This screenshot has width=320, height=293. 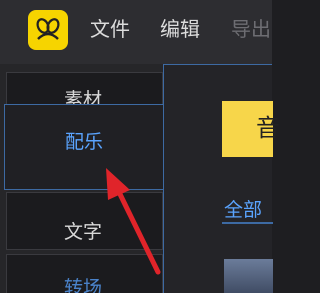 What do you see at coordinates (243, 210) in the screenshot?
I see `tab-all: 全部` at bounding box center [243, 210].